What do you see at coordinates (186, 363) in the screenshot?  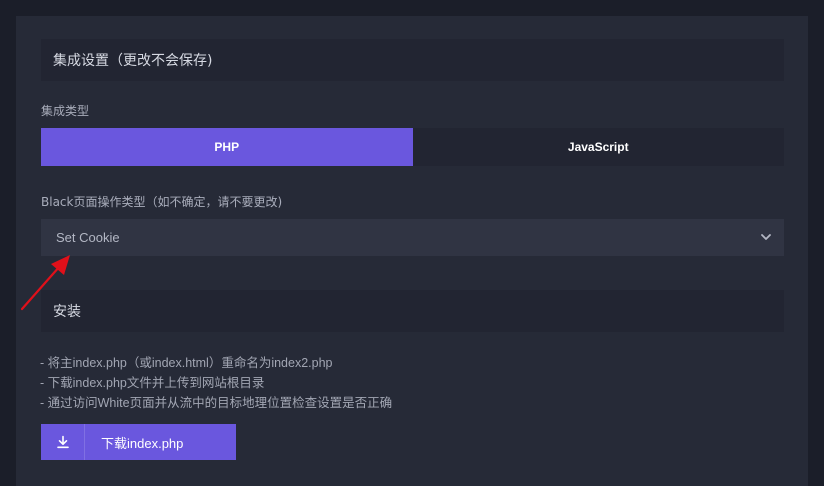 I see `install-step-1: - 将主index.php（或index.html）重命名为index2.php` at bounding box center [186, 363].